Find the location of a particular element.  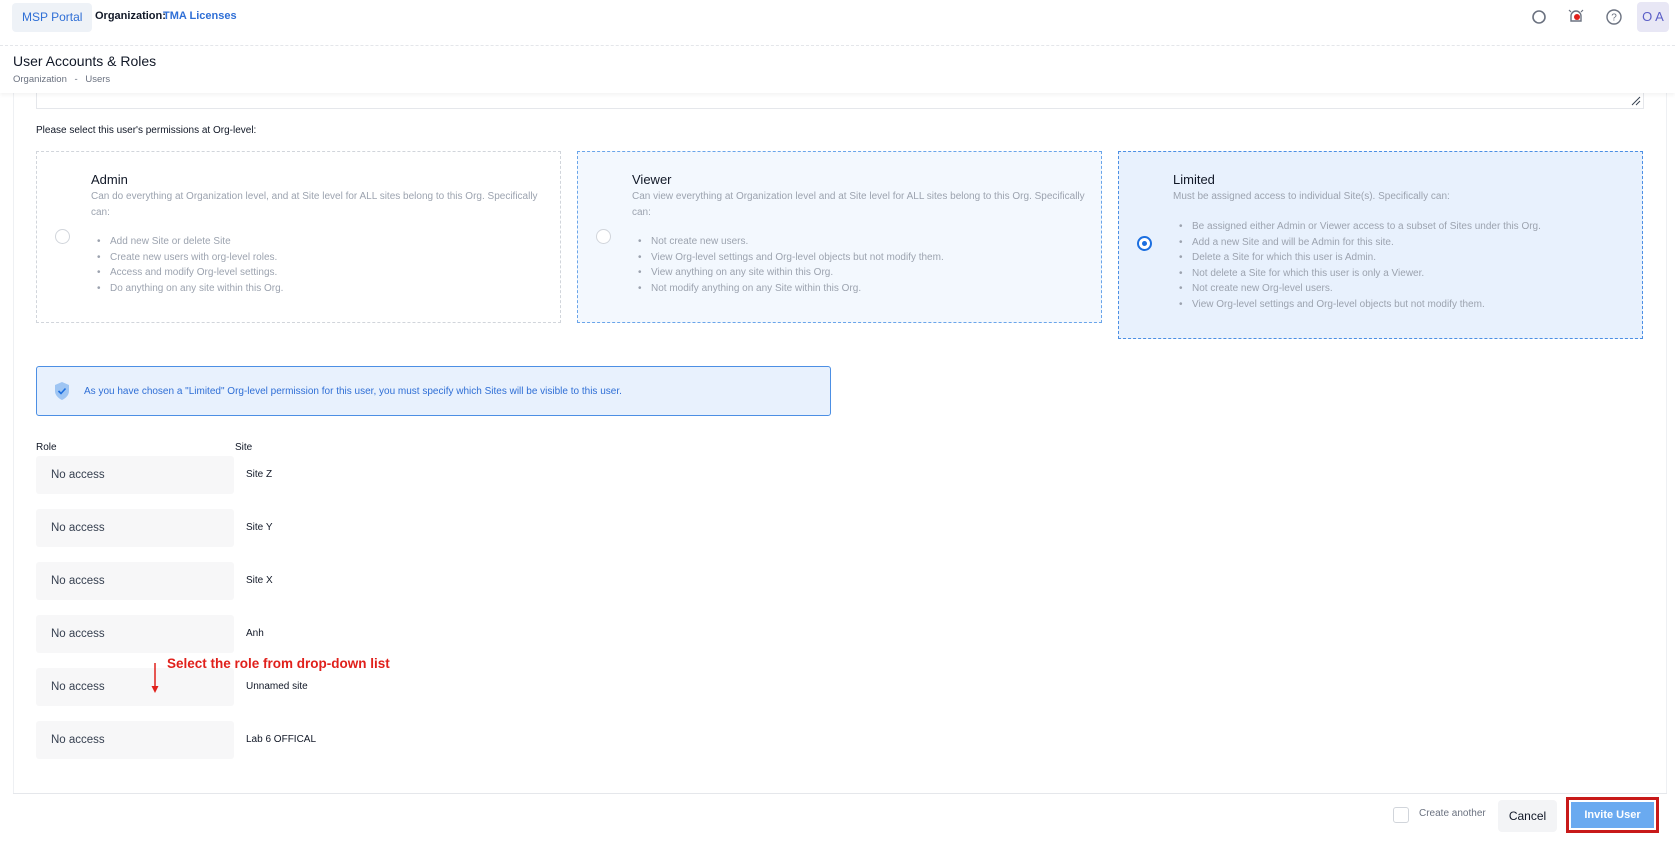

permission-title: Admin is located at coordinates (109, 179).